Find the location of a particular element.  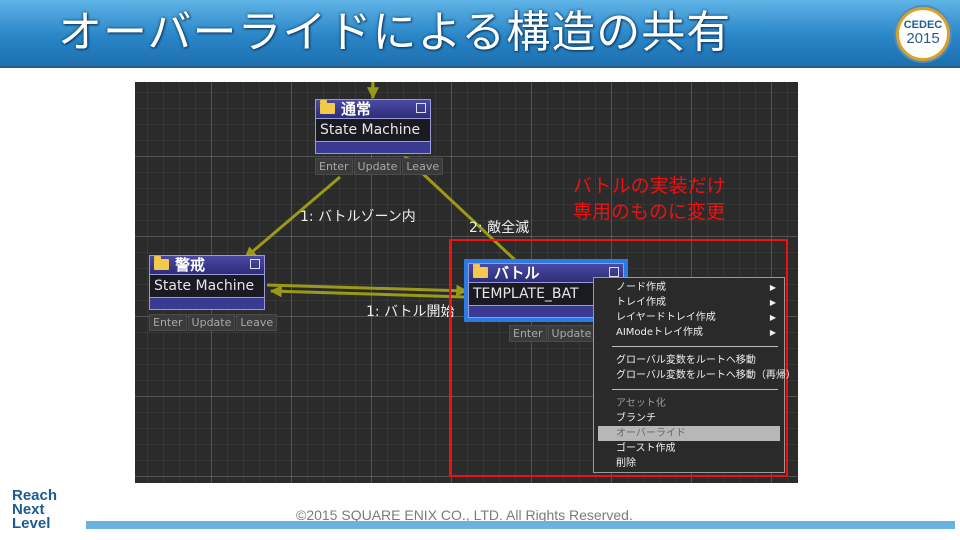

menu-item-create-layered-tray: レイヤードトレイ作成 ▶ is located at coordinates (689, 317).